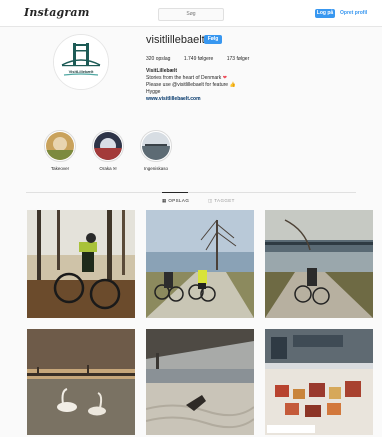  What do you see at coordinates (224, 78) in the screenshot?
I see `heart-icon: ❤` at bounding box center [224, 78].